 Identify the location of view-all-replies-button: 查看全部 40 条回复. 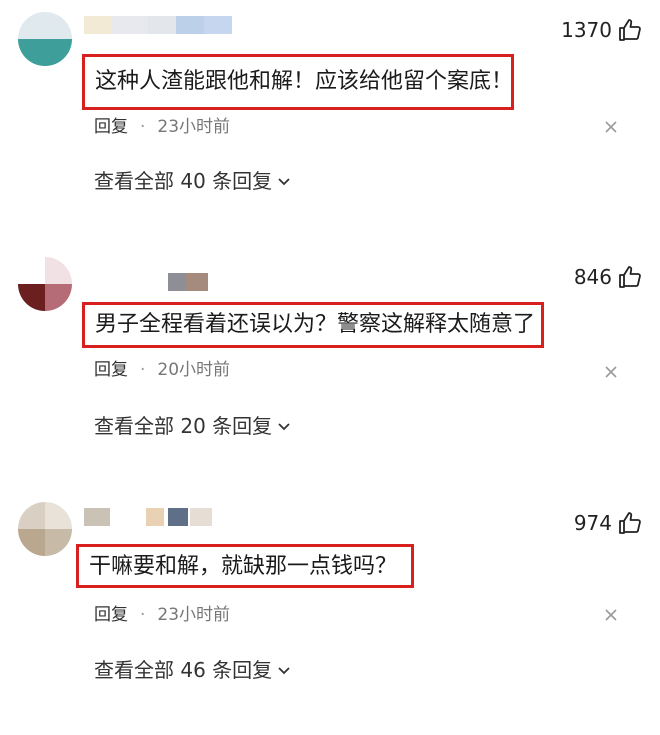
(192, 181).